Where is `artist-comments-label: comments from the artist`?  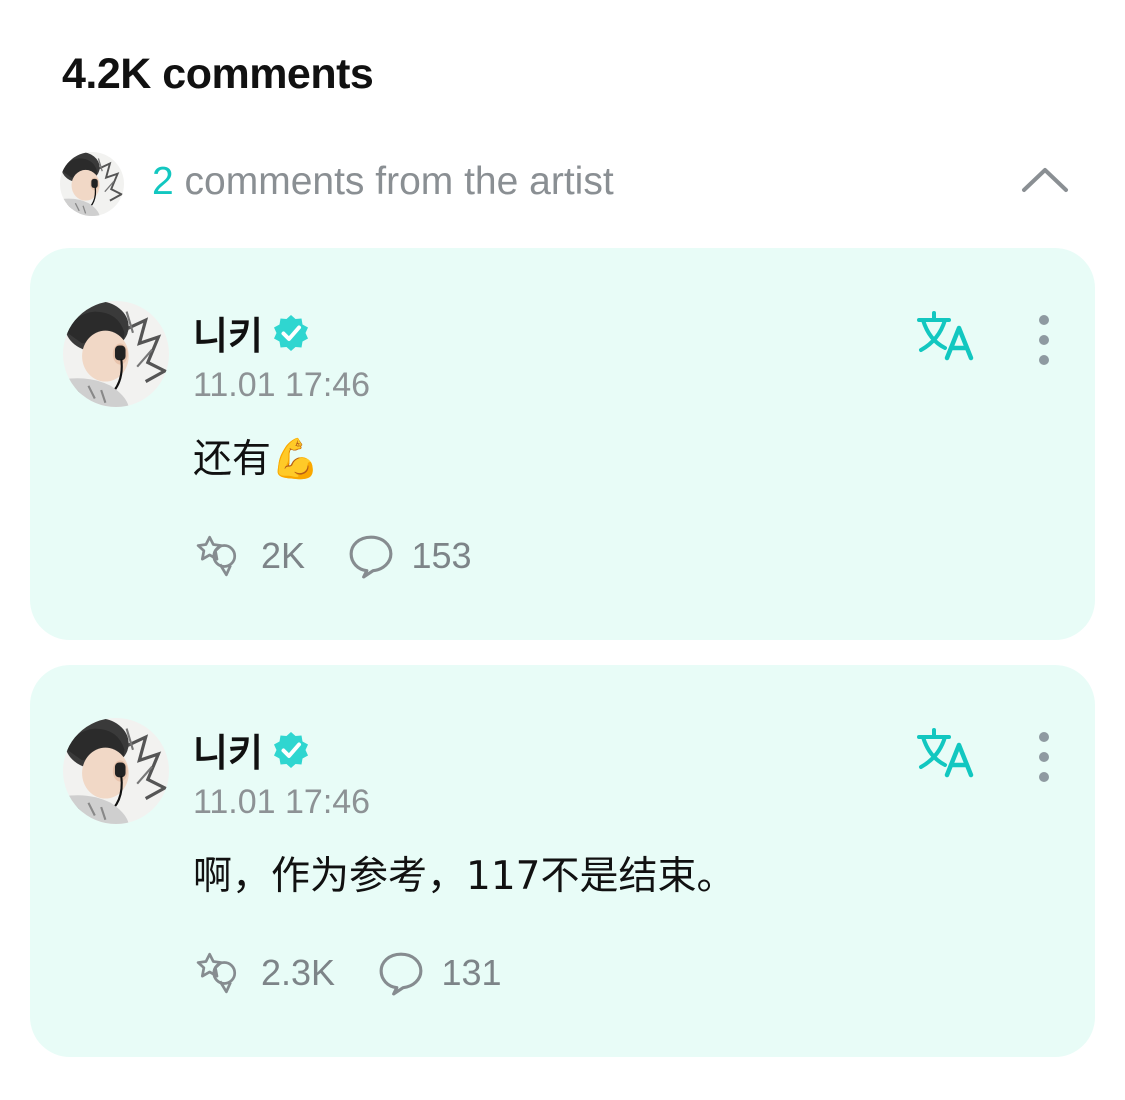 artist-comments-label: comments from the artist is located at coordinates (393, 181).